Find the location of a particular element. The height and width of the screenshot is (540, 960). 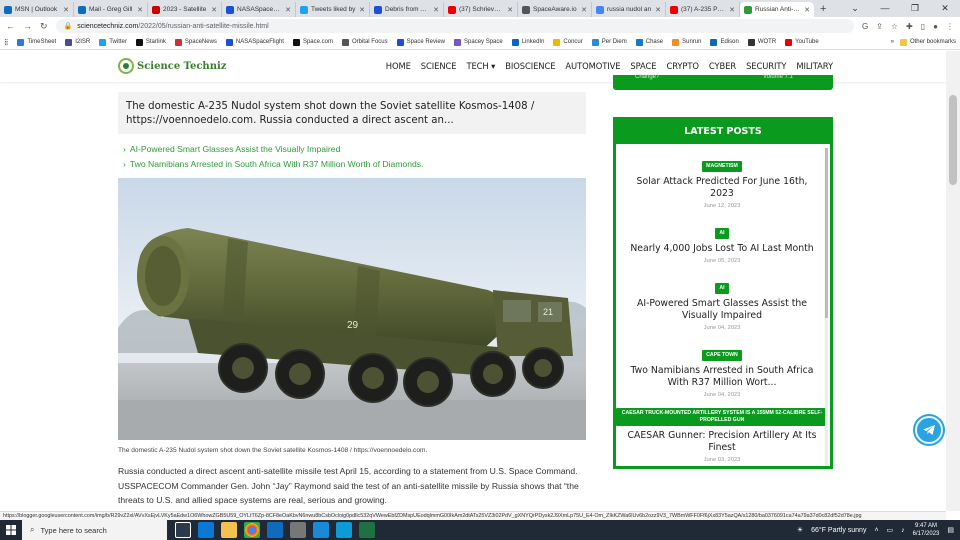

browser-tab: (37) Schriever Sp✕ is located at coordinates (481, 9).